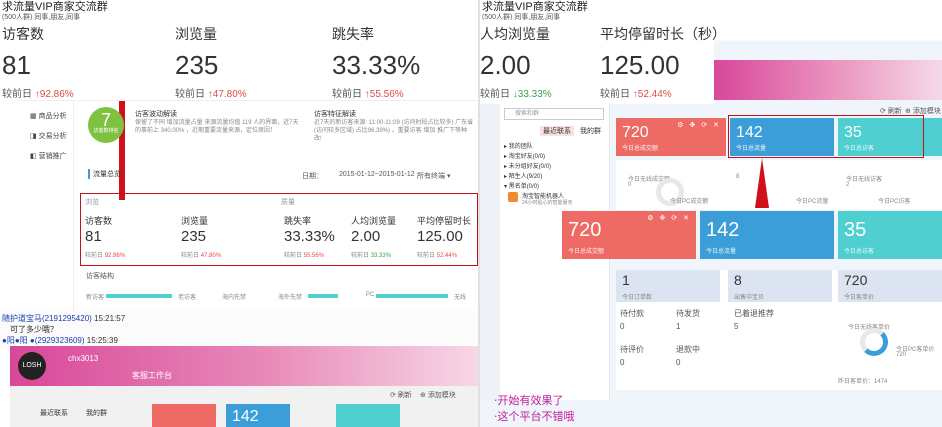 This screenshot has width=942, height=427. I want to click on sold-value: 8, so click(738, 280).